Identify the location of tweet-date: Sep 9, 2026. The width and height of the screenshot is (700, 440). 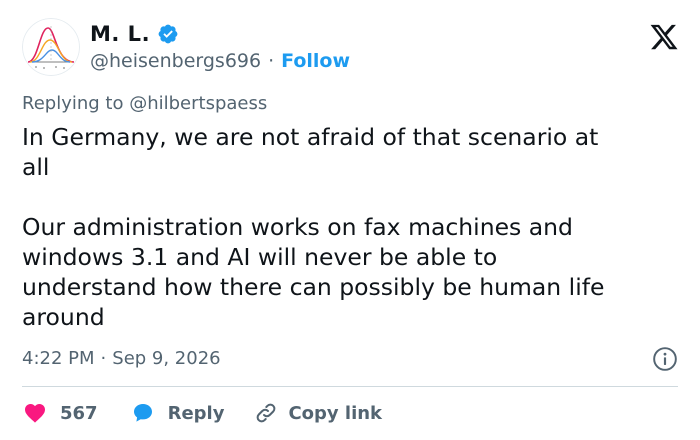
(166, 358).